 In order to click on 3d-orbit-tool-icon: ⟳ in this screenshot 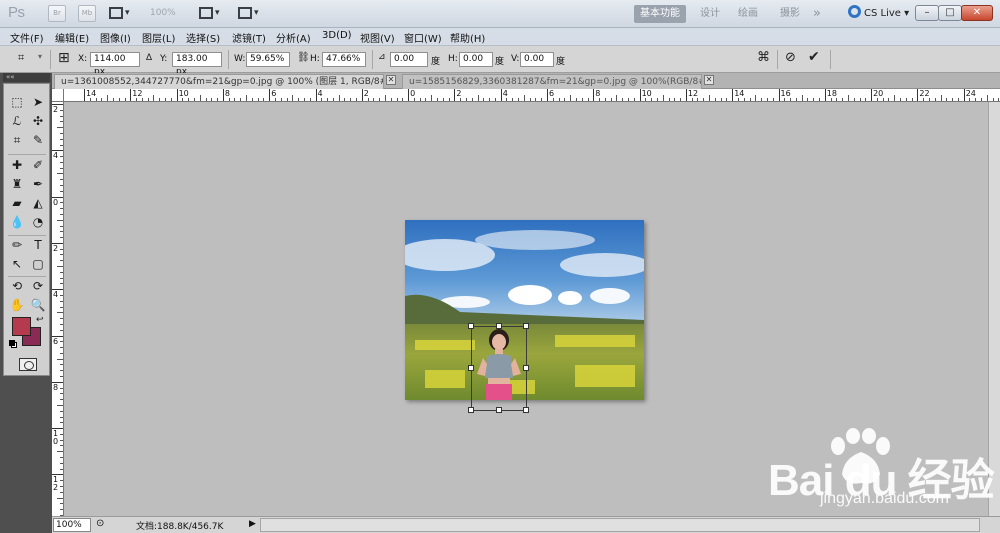, I will do `click(38, 286)`.